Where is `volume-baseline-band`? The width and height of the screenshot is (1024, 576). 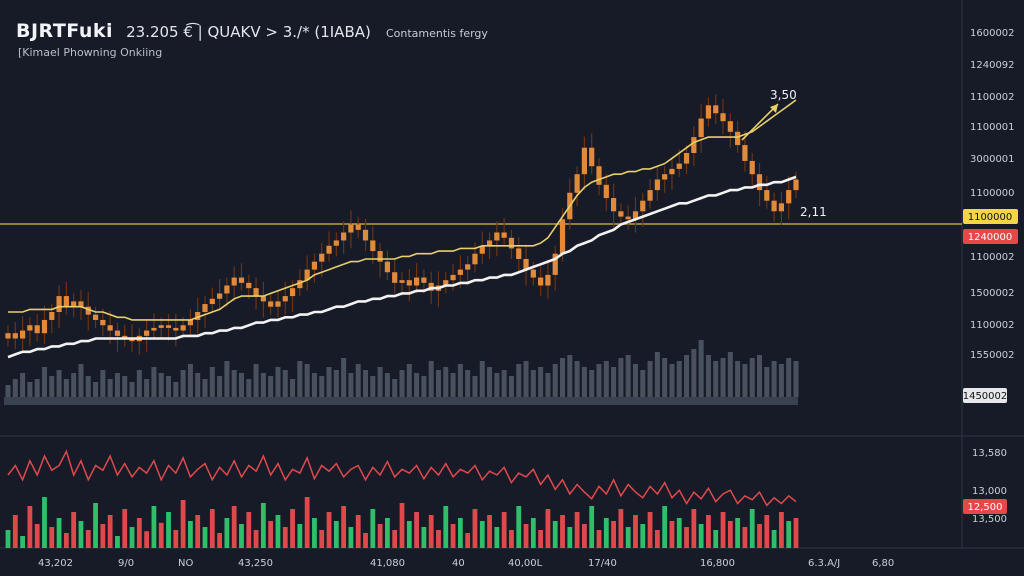
volume-baseline-band is located at coordinates (401, 401).